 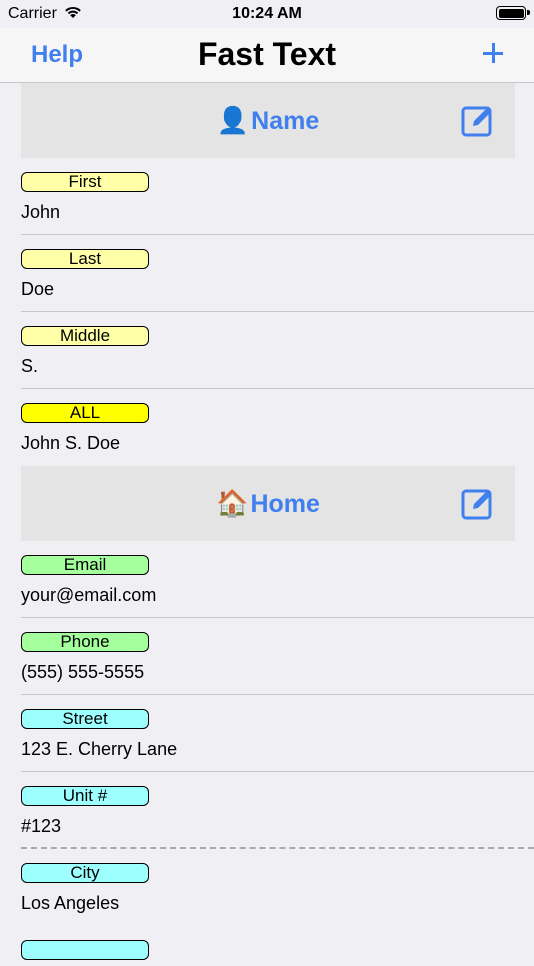 What do you see at coordinates (85, 950) in the screenshot?
I see `field-tag` at bounding box center [85, 950].